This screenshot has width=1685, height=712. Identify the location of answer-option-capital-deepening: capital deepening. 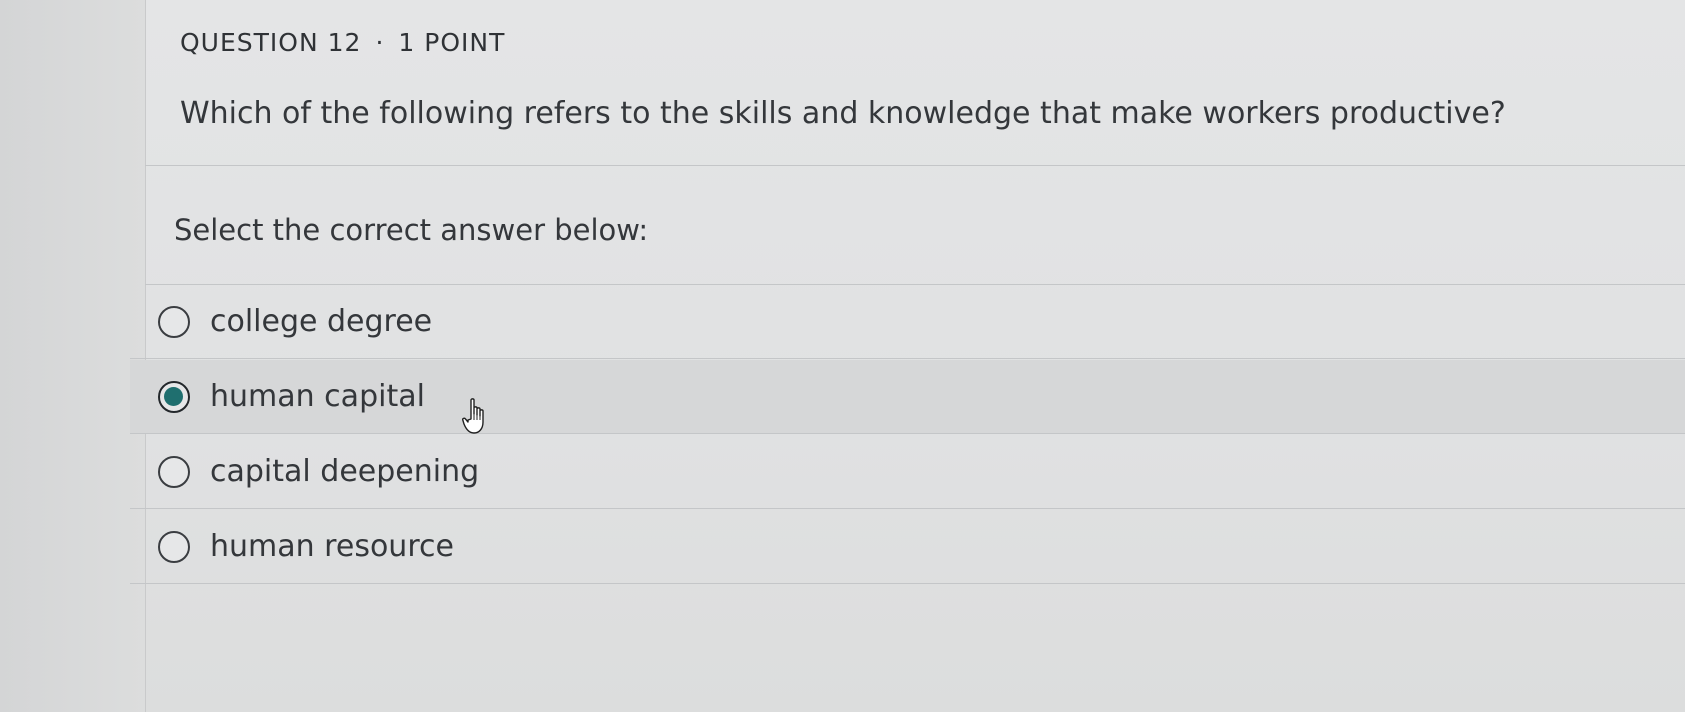
(907, 472).